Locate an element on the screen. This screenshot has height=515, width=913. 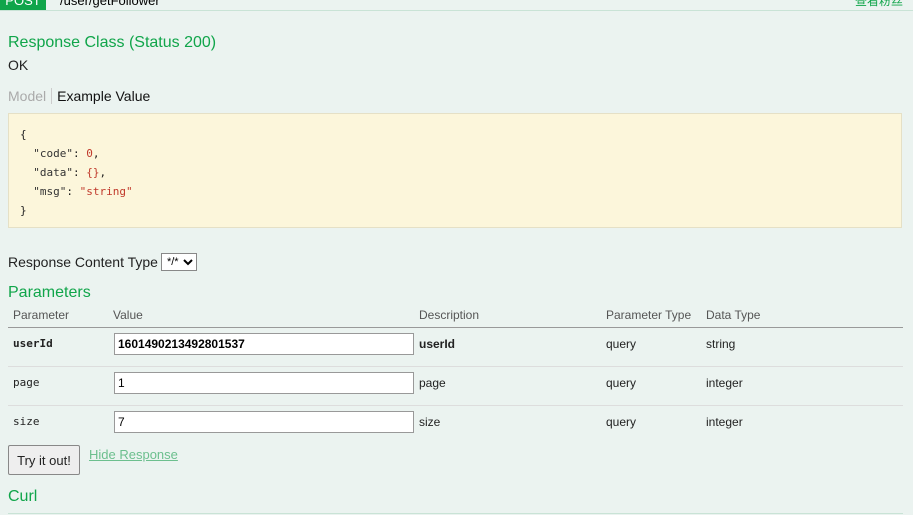
json-value: 0 is located at coordinates (89, 153).